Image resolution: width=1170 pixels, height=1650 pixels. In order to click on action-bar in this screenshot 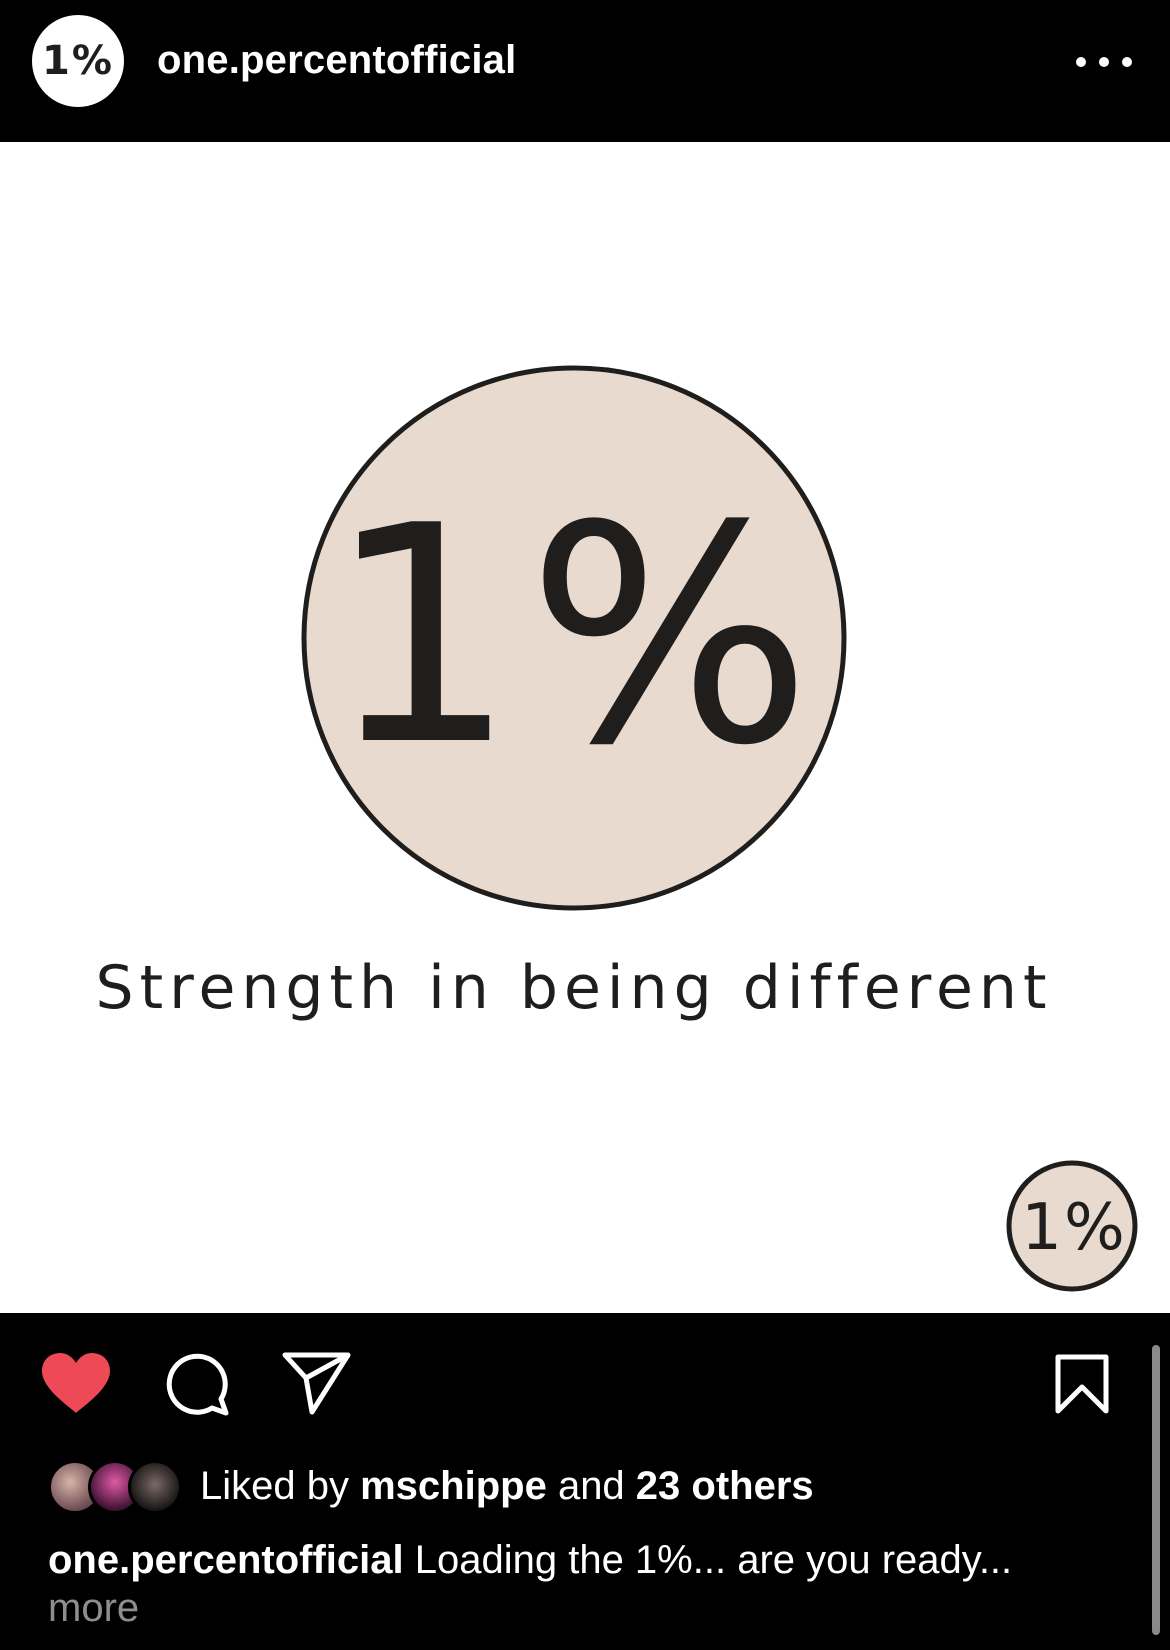, I will do `click(585, 1368)`.